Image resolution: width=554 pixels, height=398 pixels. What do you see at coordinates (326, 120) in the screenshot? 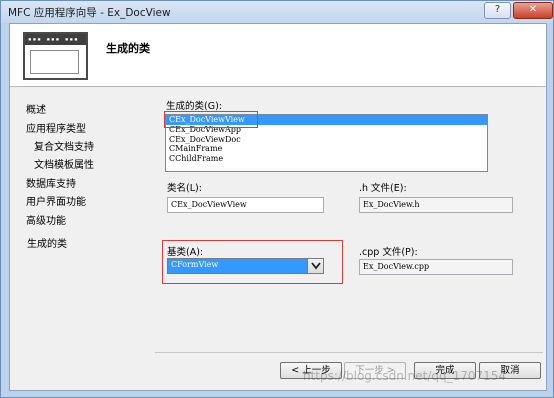
I see `class-list-item: CEx_DocViewView` at bounding box center [326, 120].